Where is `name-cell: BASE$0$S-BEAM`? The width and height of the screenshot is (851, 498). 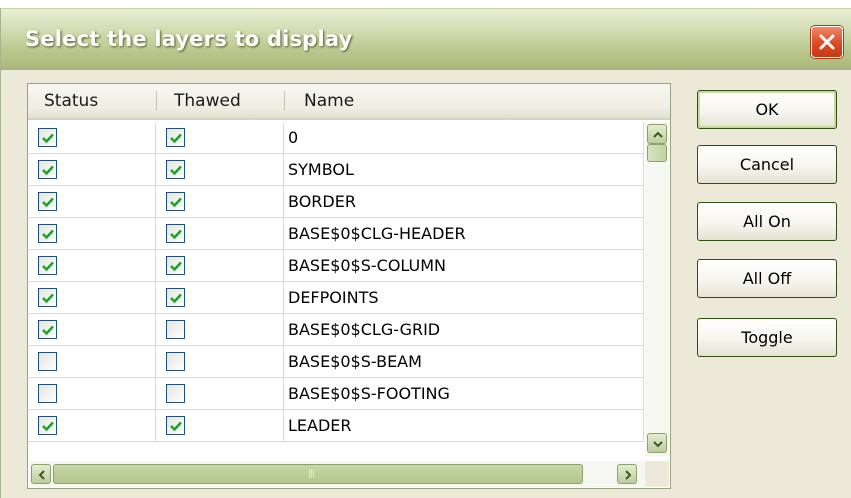 name-cell: BASE$0$S-BEAM is located at coordinates (464, 361).